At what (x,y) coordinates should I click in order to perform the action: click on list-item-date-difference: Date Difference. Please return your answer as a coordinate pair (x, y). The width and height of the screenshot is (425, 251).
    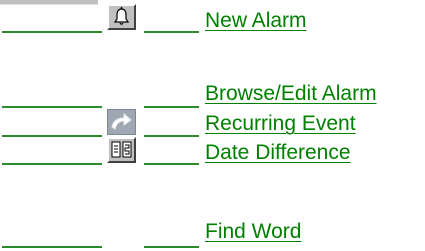
    Looking at the image, I should click on (212, 152).